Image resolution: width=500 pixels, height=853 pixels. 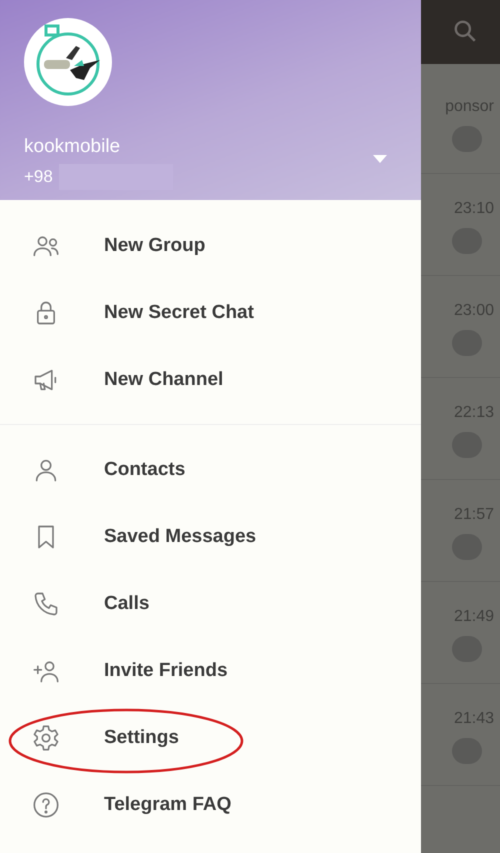 What do you see at coordinates (46, 738) in the screenshot?
I see `gear-icon` at bounding box center [46, 738].